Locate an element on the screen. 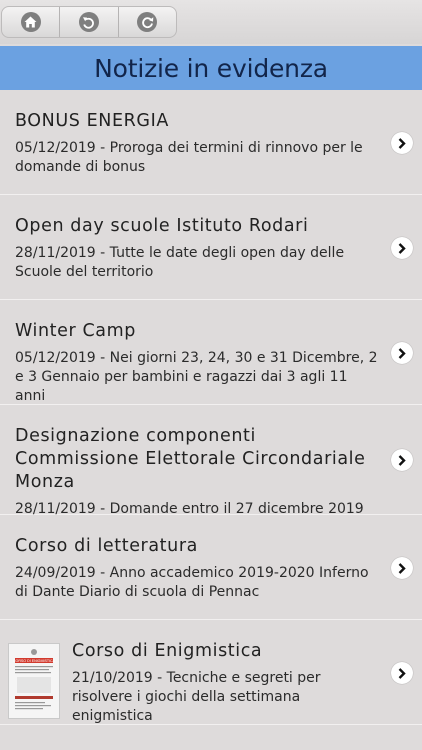 The image size is (422, 750). page-title: Notizie in evidenza is located at coordinates (211, 68).